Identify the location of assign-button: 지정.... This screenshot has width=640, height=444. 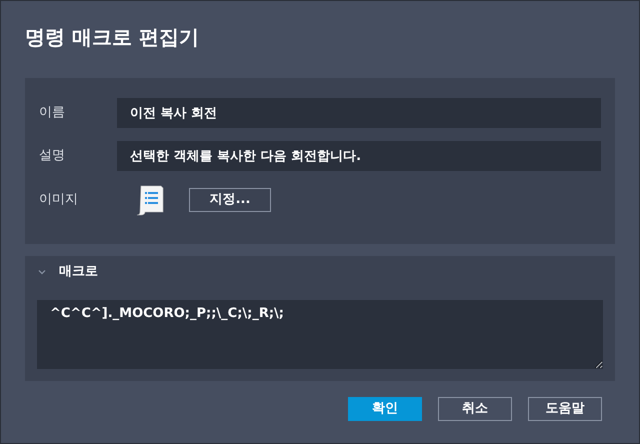
(230, 200).